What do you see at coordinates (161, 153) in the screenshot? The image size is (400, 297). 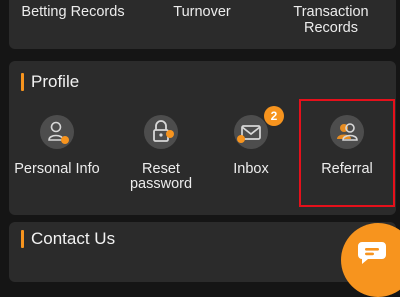 I see `reset-password-item: Reset password` at bounding box center [161, 153].